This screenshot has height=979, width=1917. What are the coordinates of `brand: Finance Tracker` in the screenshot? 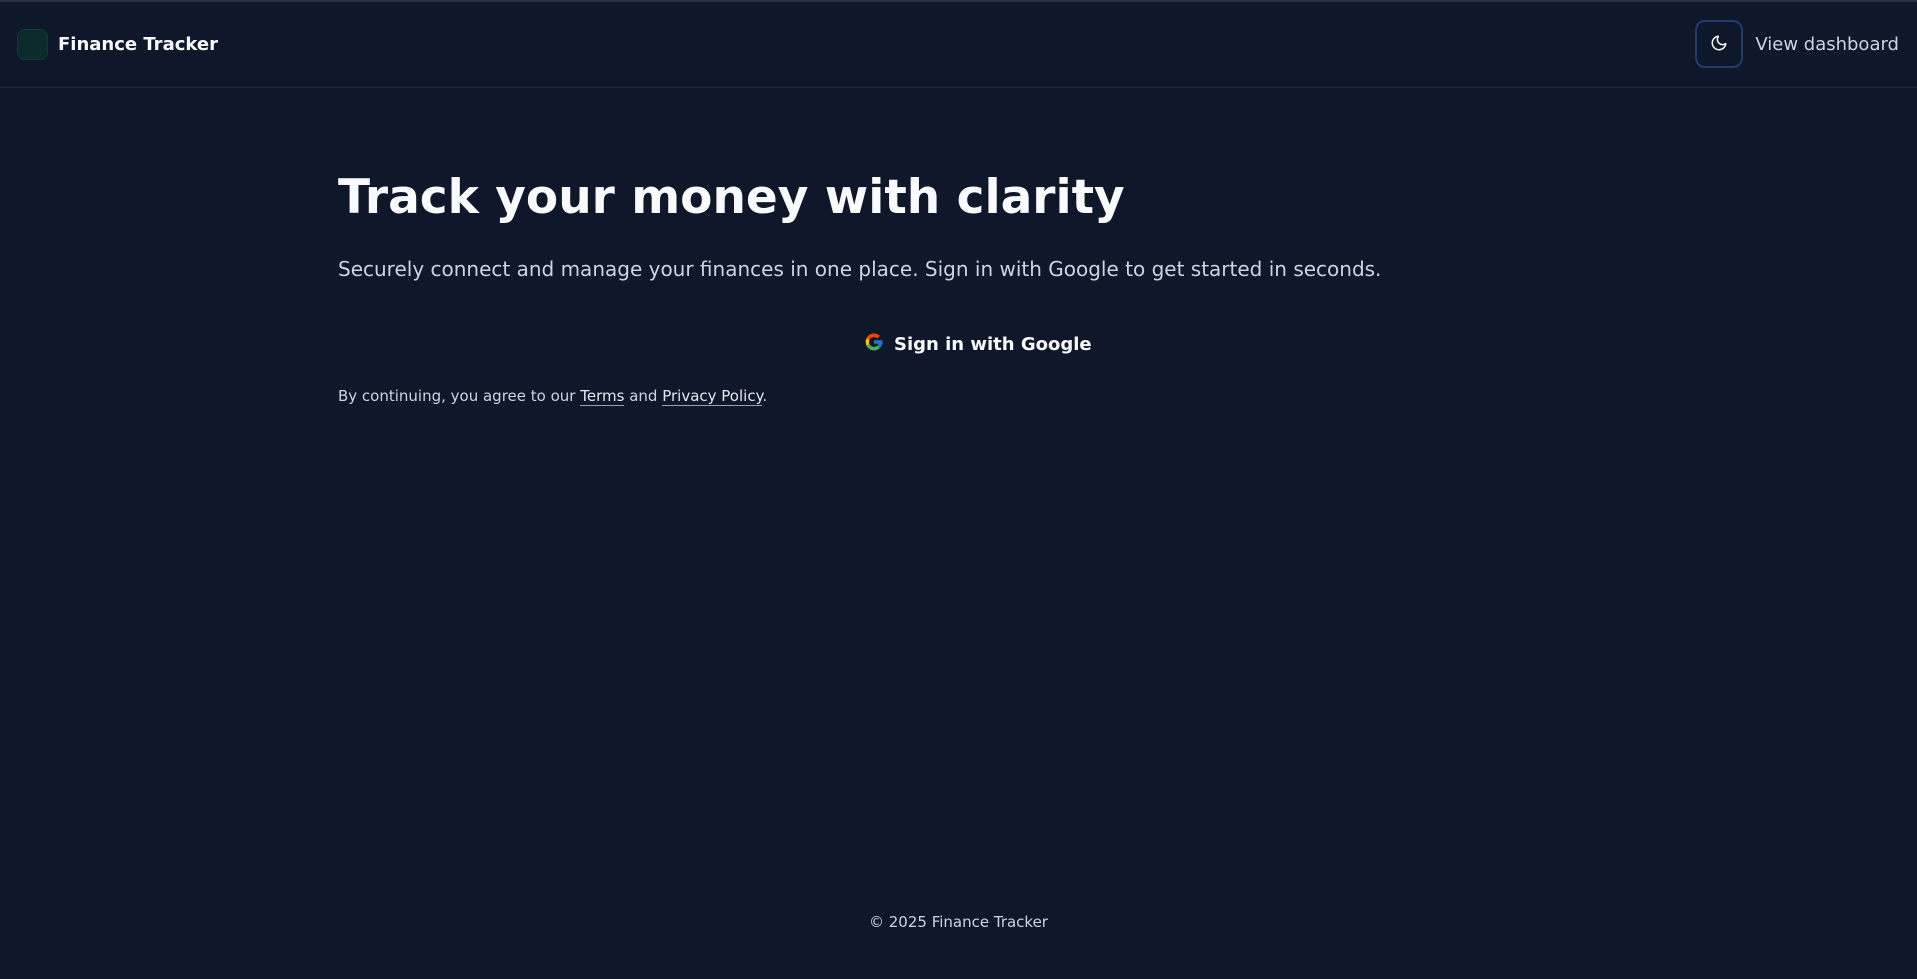 It's located at (117, 44).